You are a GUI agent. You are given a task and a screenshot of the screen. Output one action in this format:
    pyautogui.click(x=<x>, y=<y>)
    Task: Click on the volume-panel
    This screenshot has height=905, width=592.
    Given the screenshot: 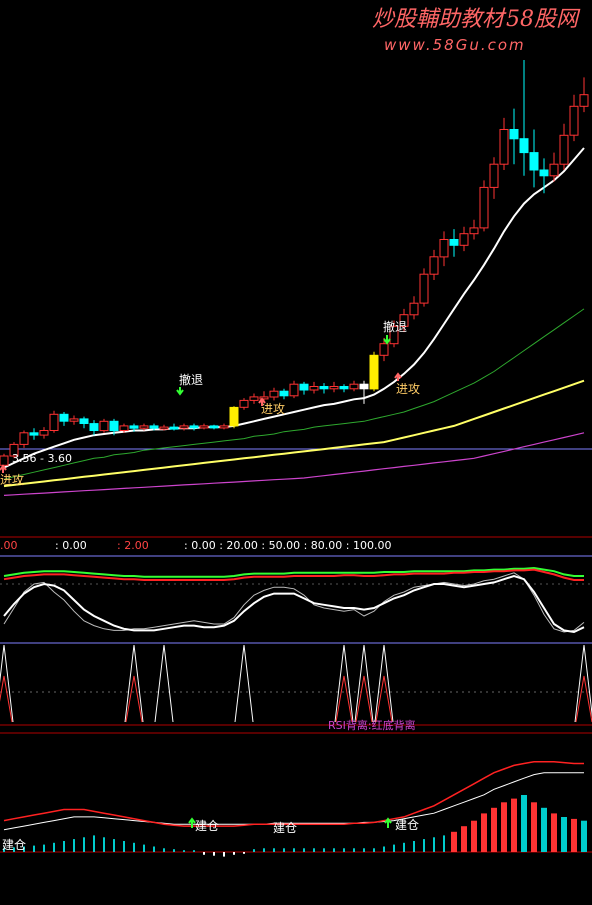 What is the action you would take?
    pyautogui.click(x=295, y=808)
    